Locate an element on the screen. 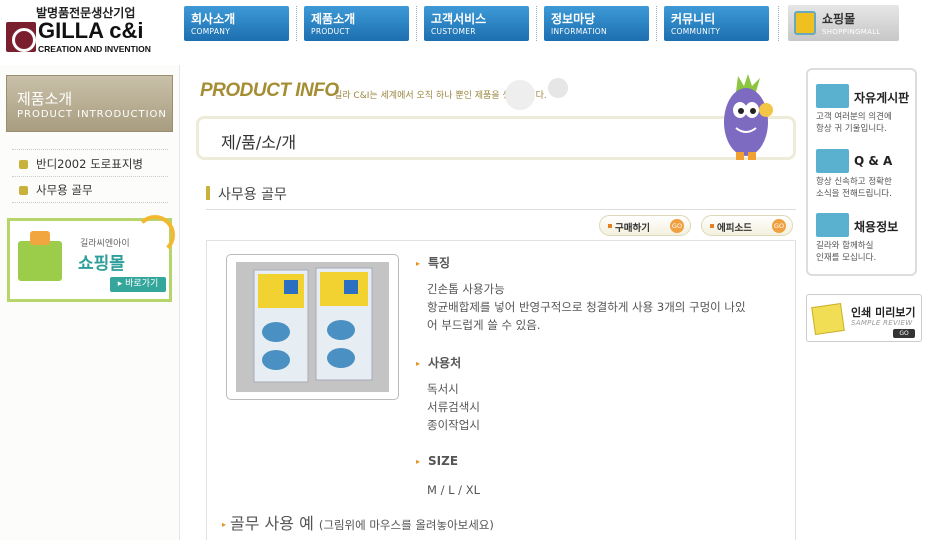  usage-heading: ▸ 사용처 is located at coordinates (438, 362).